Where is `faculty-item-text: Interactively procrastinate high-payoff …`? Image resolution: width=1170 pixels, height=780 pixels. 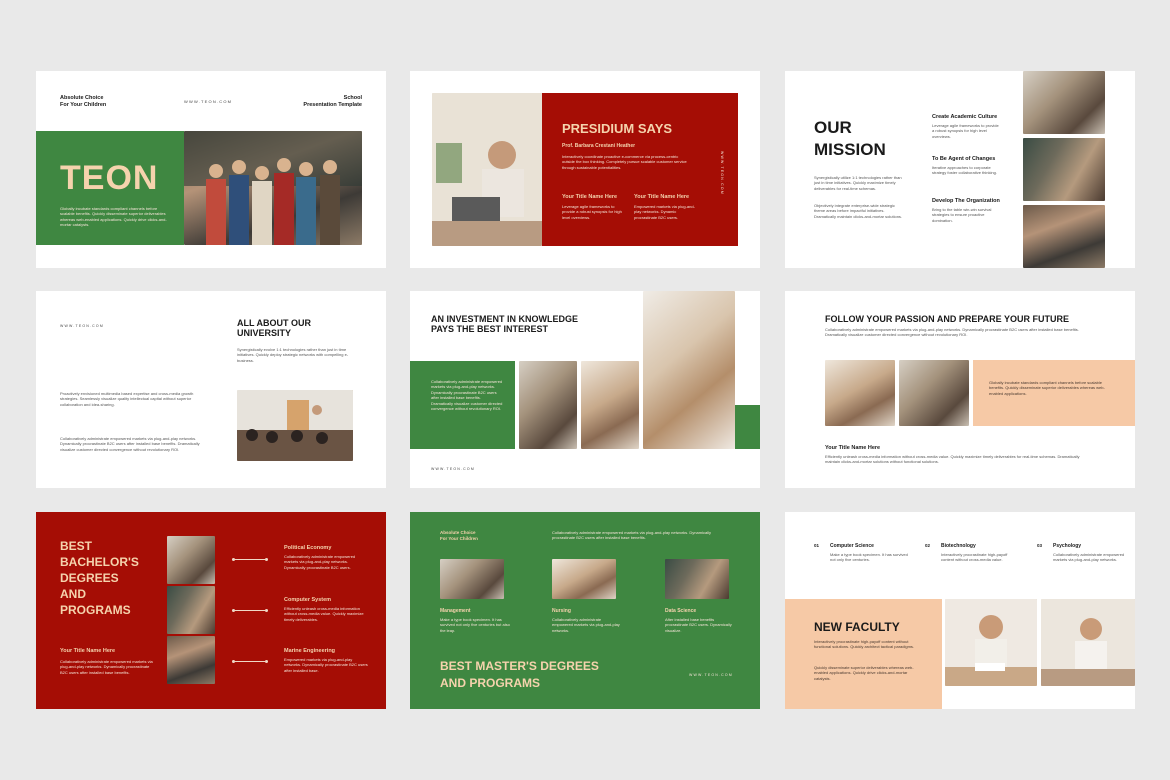
faculty-item-text: Interactively procrastinate high-payoff … is located at coordinates (974, 557).